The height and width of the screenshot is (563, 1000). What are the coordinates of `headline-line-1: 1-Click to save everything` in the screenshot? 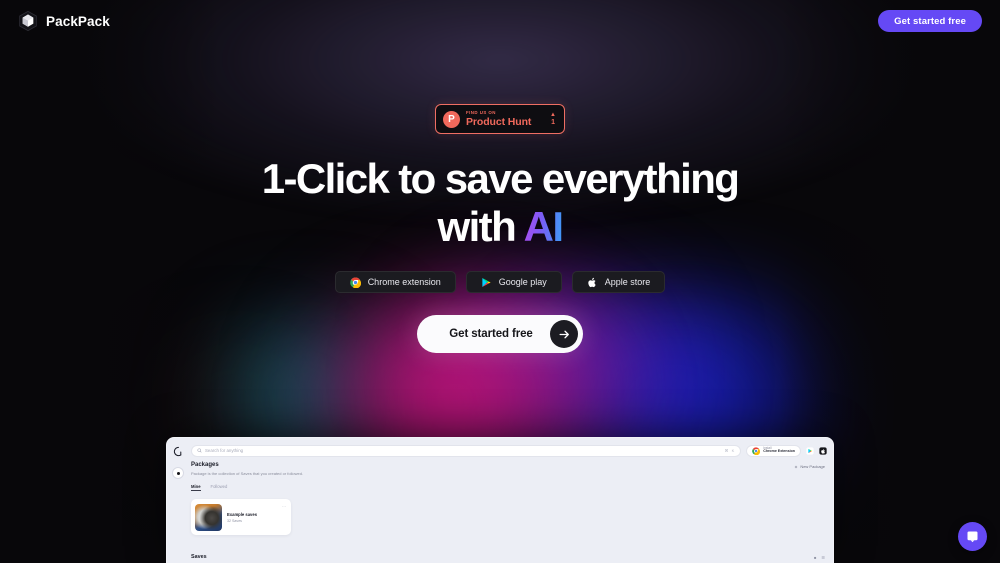 It's located at (500, 178).